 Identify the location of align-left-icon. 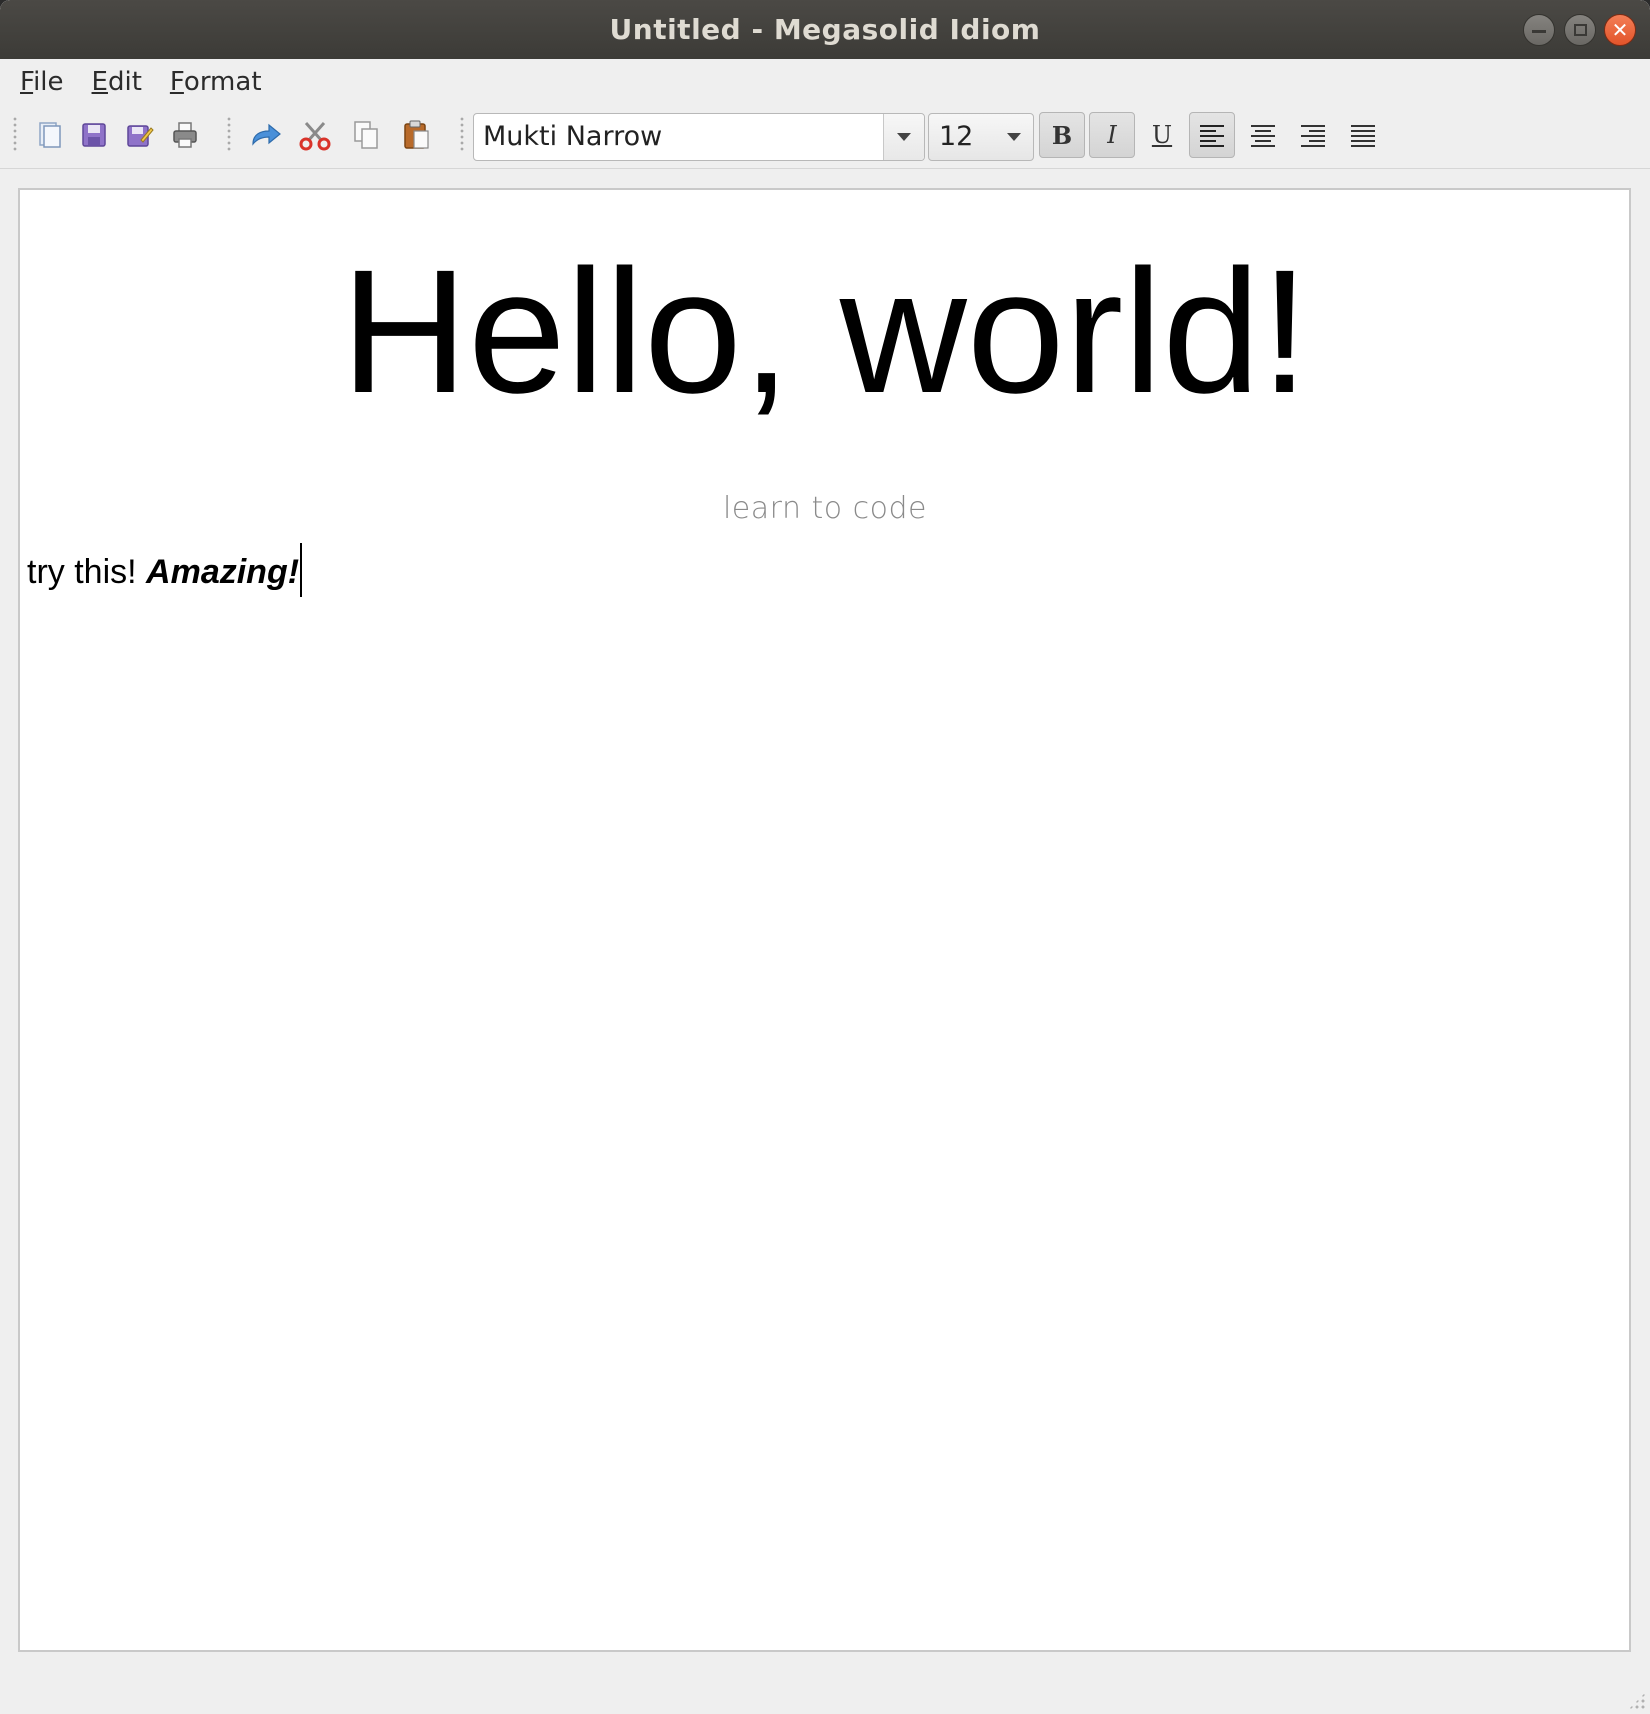
(1212, 136).